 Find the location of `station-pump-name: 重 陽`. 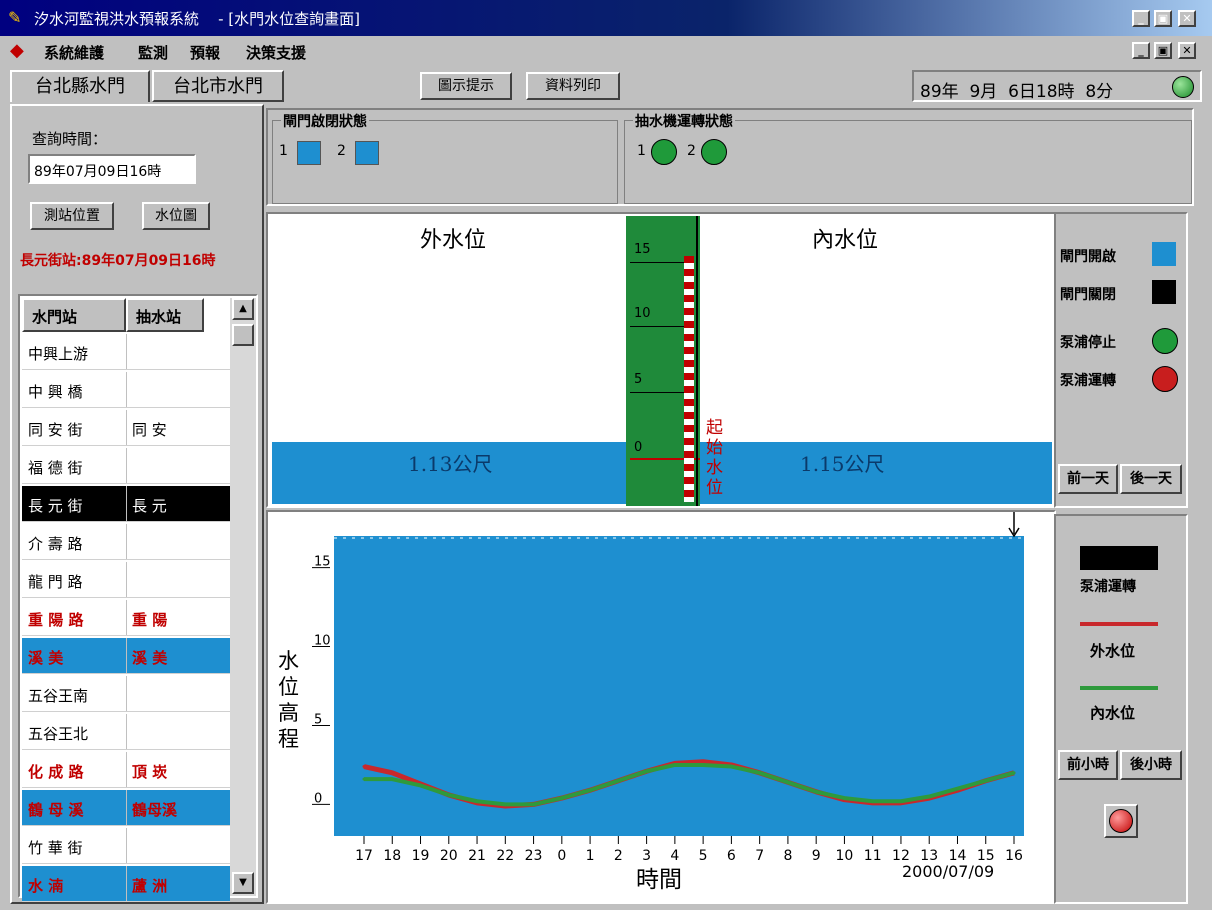

station-pump-name: 重 陽 is located at coordinates (150, 620).